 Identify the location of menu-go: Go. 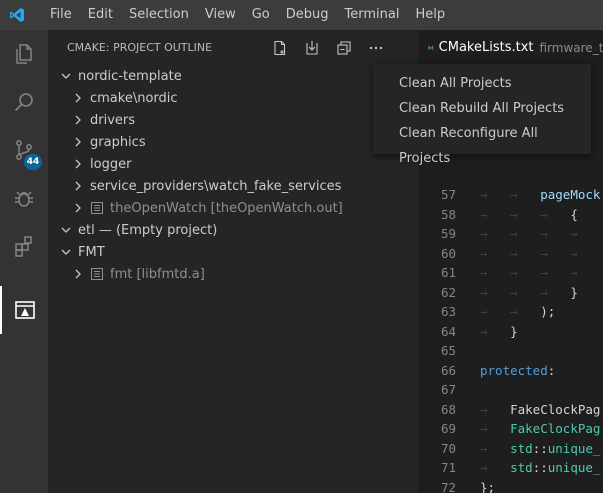
(261, 15).